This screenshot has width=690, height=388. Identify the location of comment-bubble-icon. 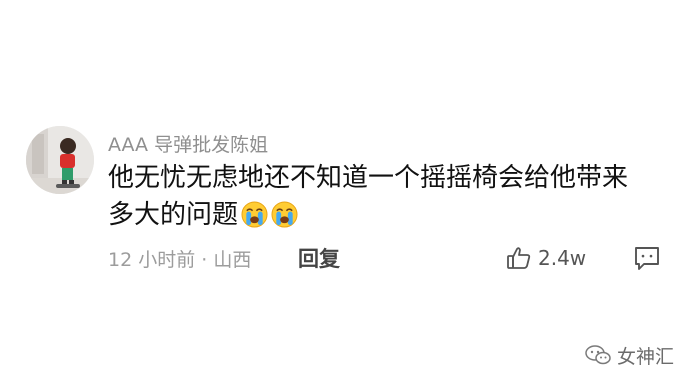
(647, 258).